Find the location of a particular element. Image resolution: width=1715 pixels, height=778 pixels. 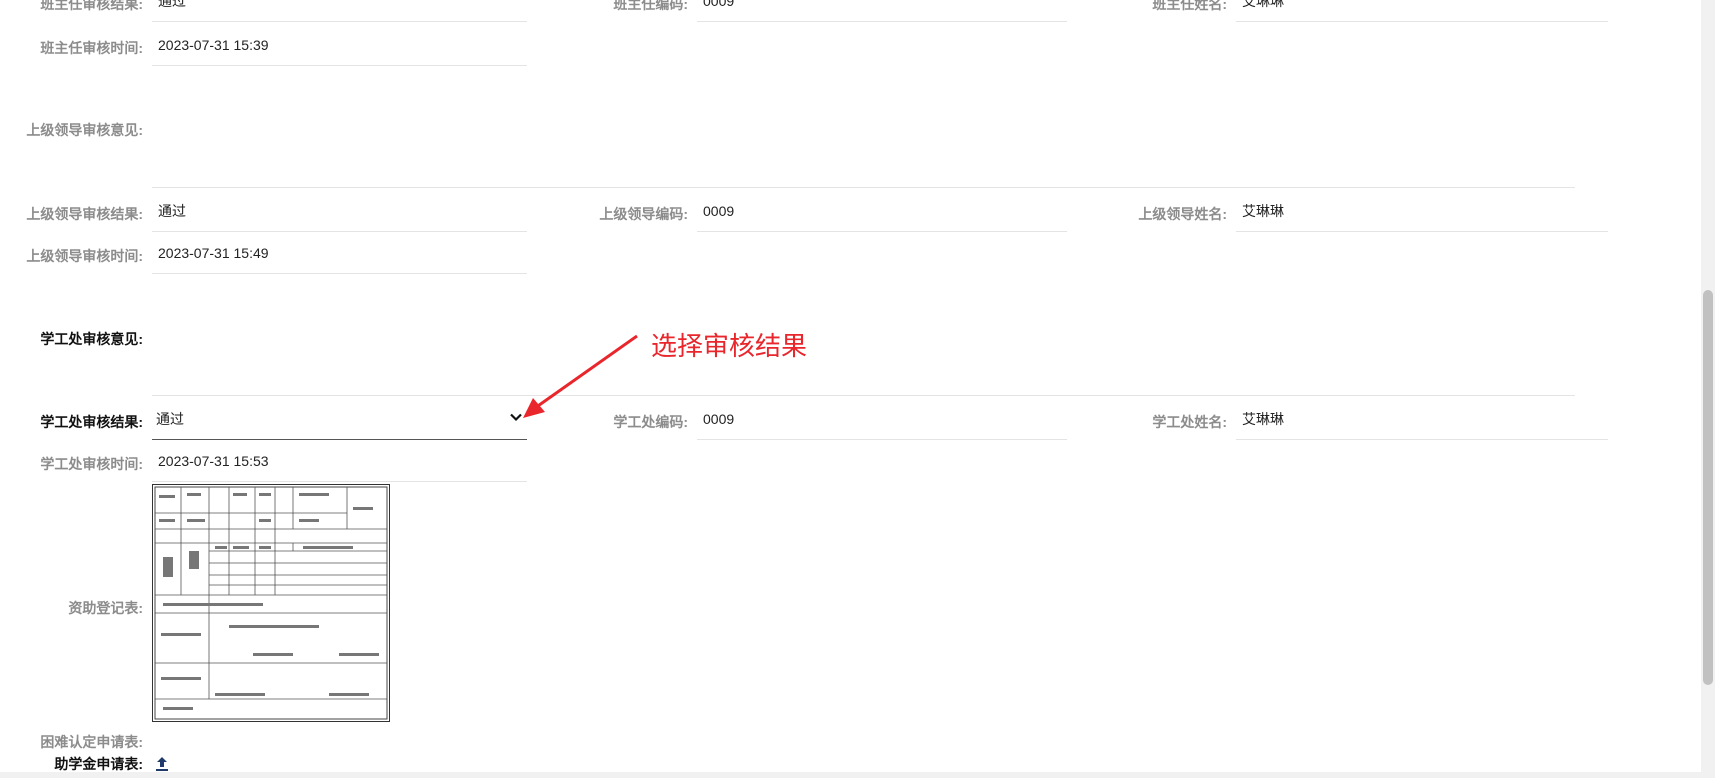

vertical-scrollbar-thumb is located at coordinates (1708, 487).